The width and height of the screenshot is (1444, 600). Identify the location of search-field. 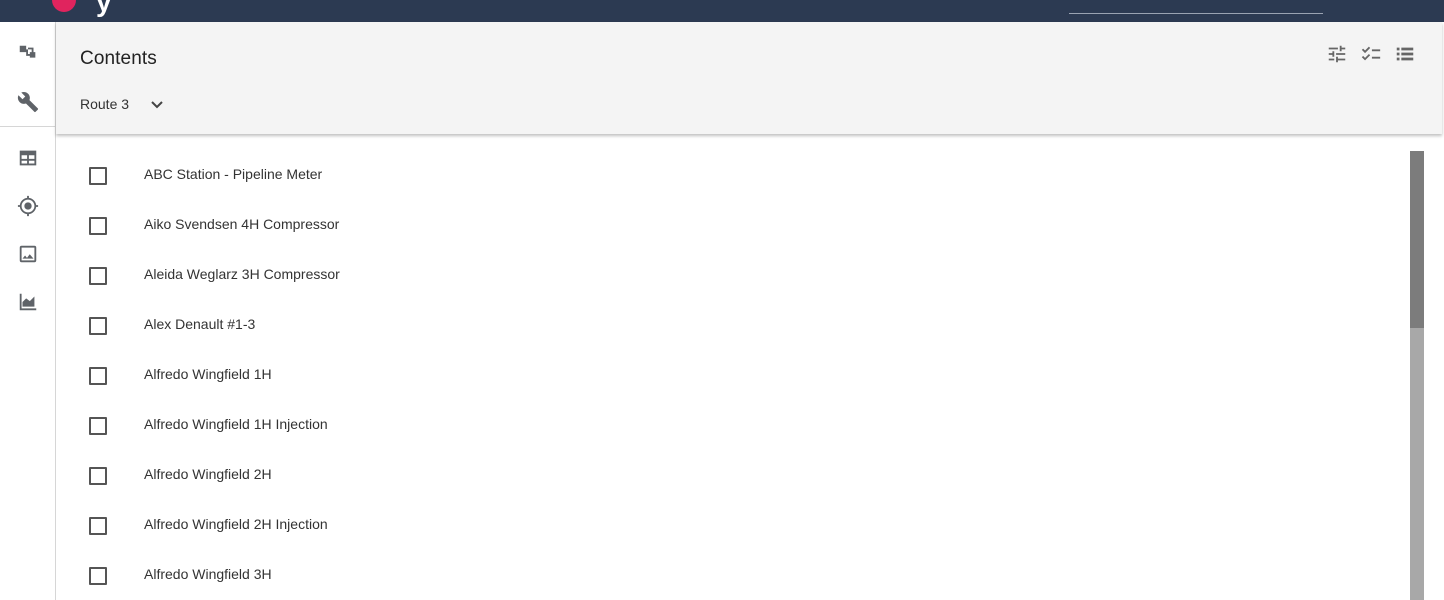
(1196, 13).